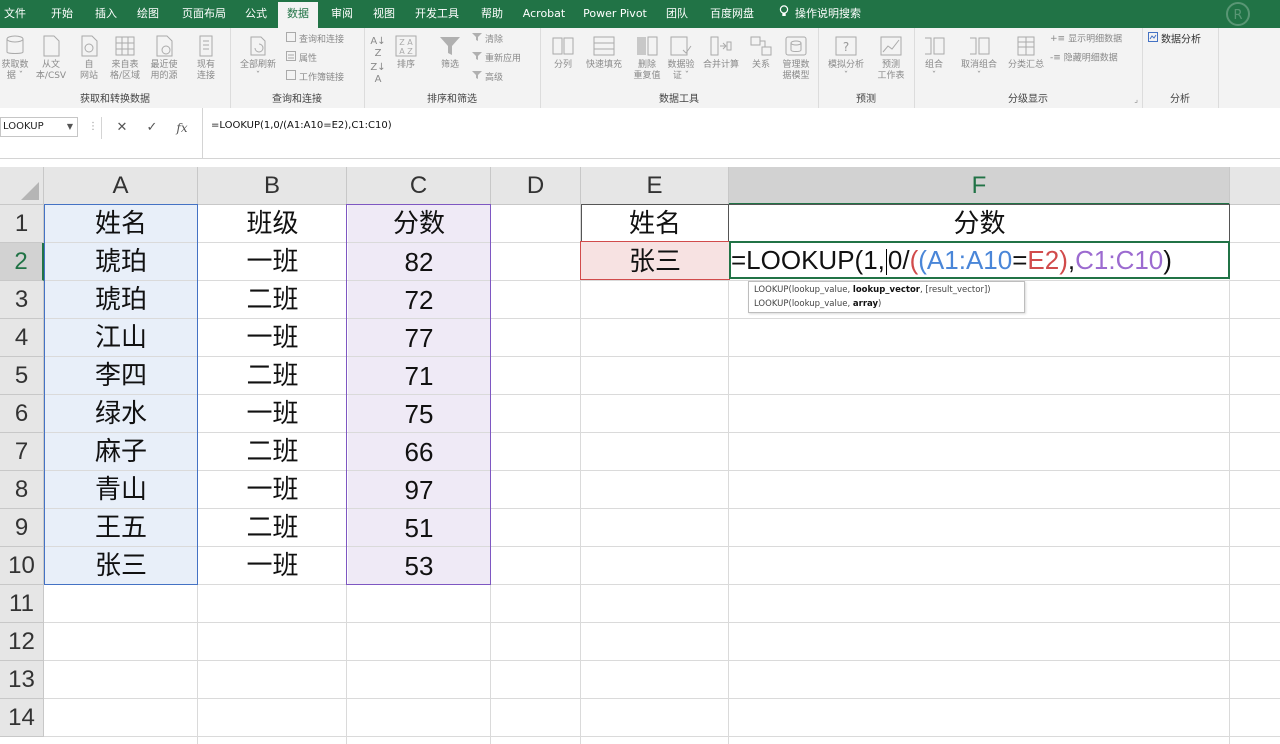  What do you see at coordinates (152, 128) in the screenshot?
I see `enter-check-icon: ✓` at bounding box center [152, 128].